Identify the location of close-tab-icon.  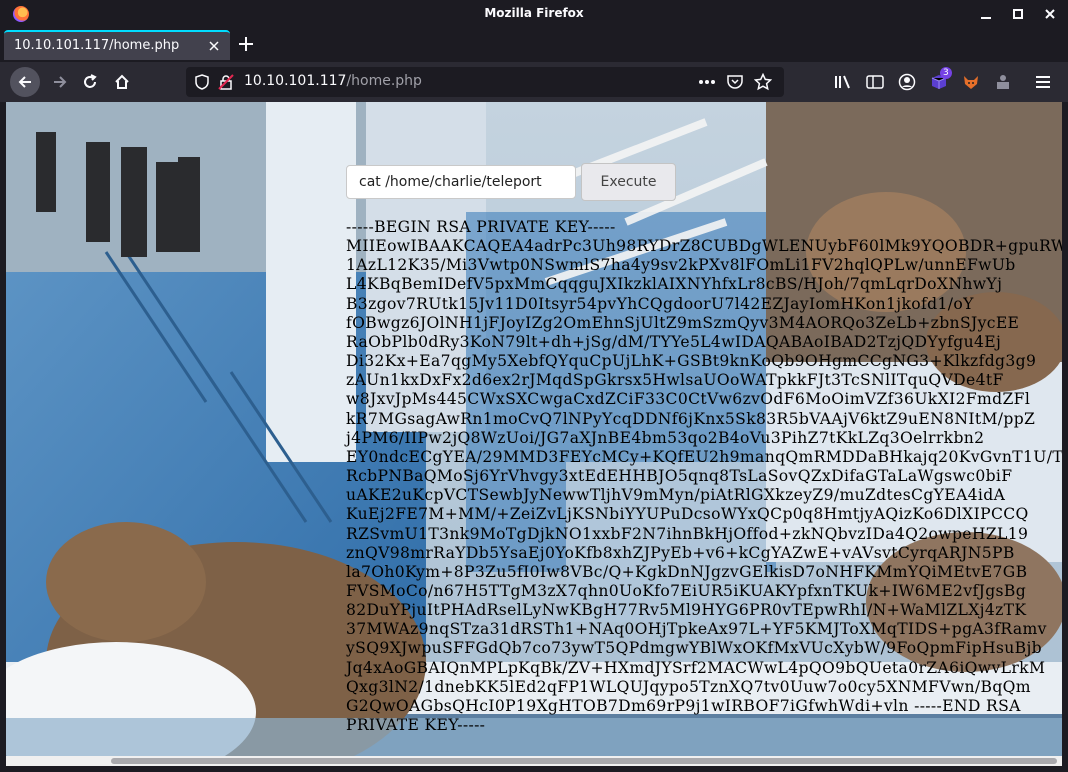
(214, 46).